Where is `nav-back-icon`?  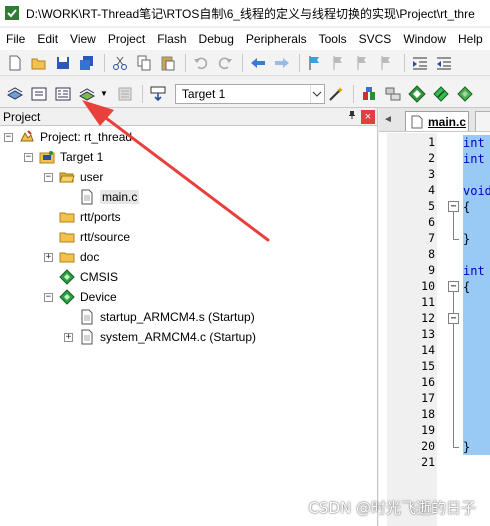 nav-back-icon is located at coordinates (258, 63).